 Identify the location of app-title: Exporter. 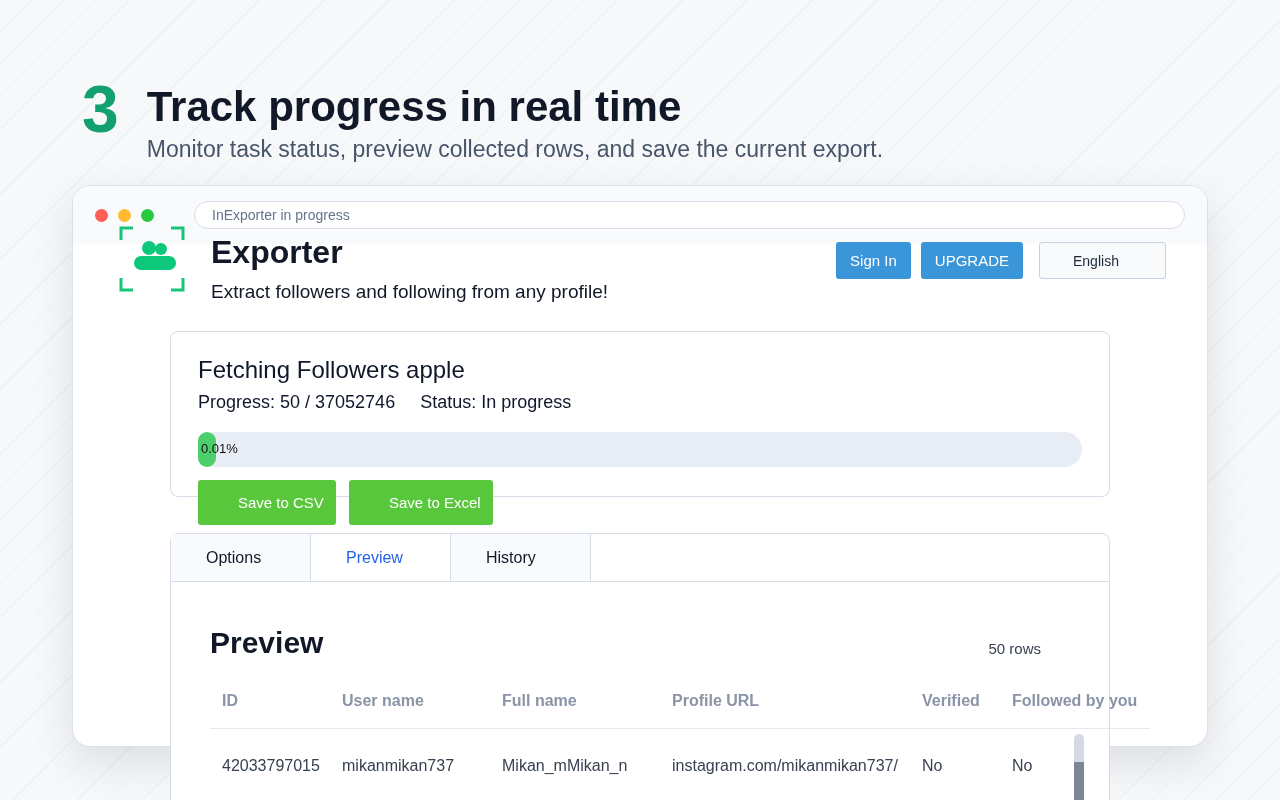
(277, 252).